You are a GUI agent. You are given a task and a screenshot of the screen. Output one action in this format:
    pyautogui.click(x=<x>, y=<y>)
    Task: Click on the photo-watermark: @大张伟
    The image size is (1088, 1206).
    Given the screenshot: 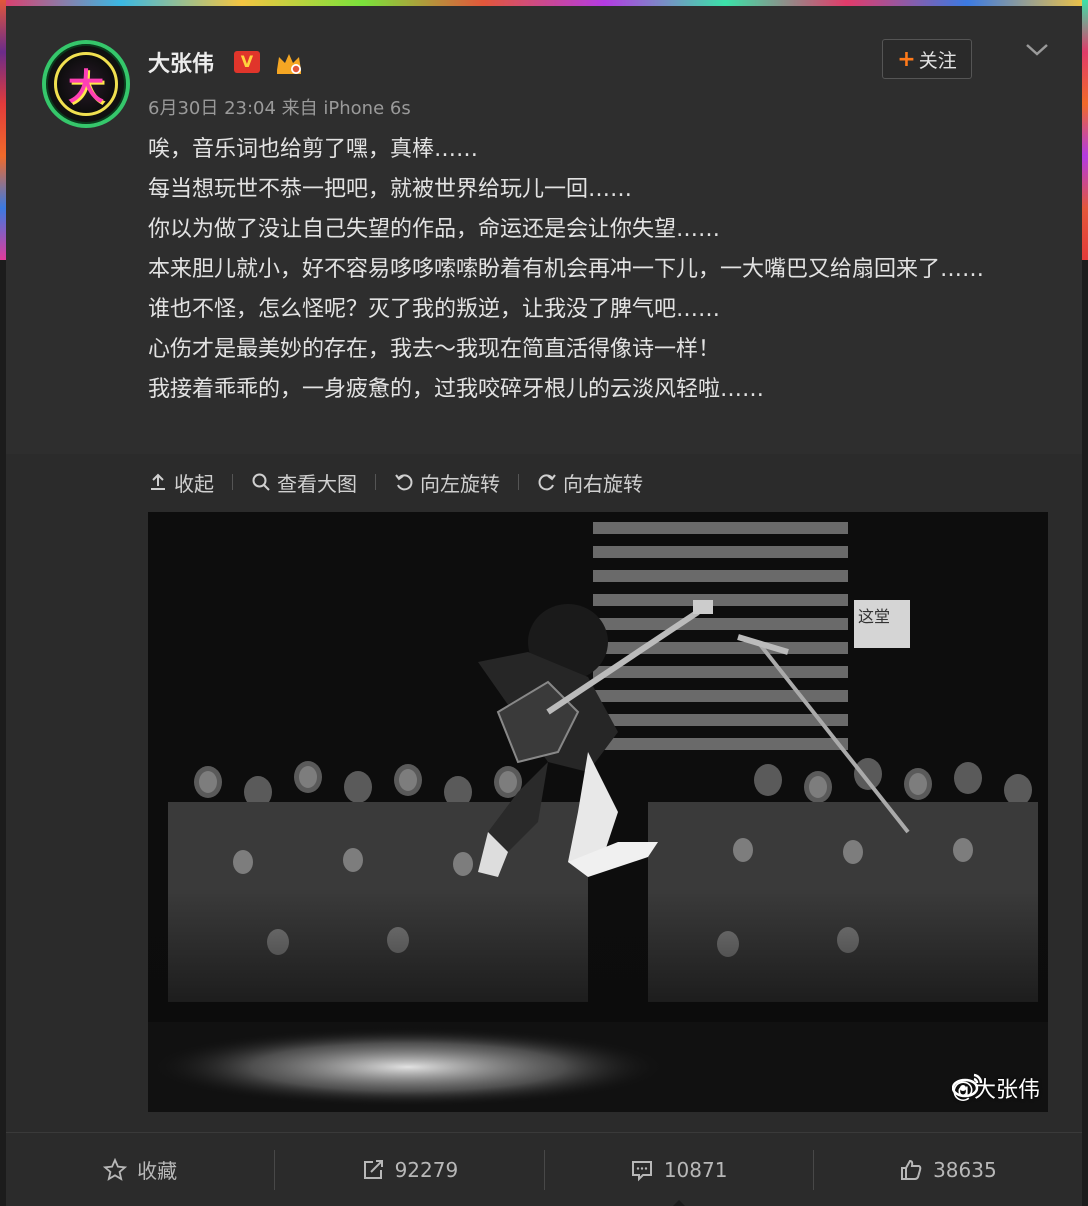 What is the action you would take?
    pyautogui.click(x=995, y=1088)
    